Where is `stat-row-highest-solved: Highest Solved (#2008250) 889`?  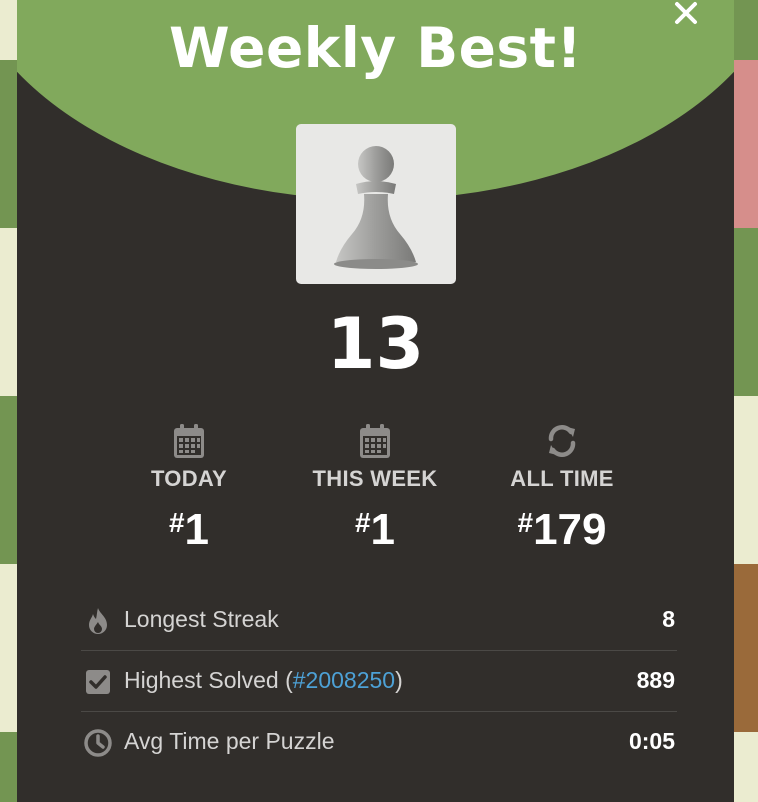 stat-row-highest-solved: Highest Solved (#2008250) 889 is located at coordinates (379, 681).